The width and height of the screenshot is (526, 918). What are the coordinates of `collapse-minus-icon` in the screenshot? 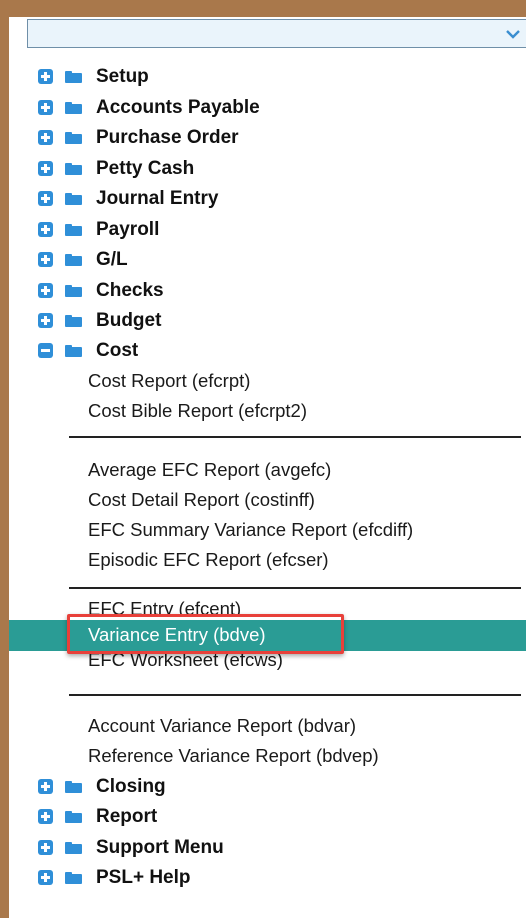 It's located at (45, 350).